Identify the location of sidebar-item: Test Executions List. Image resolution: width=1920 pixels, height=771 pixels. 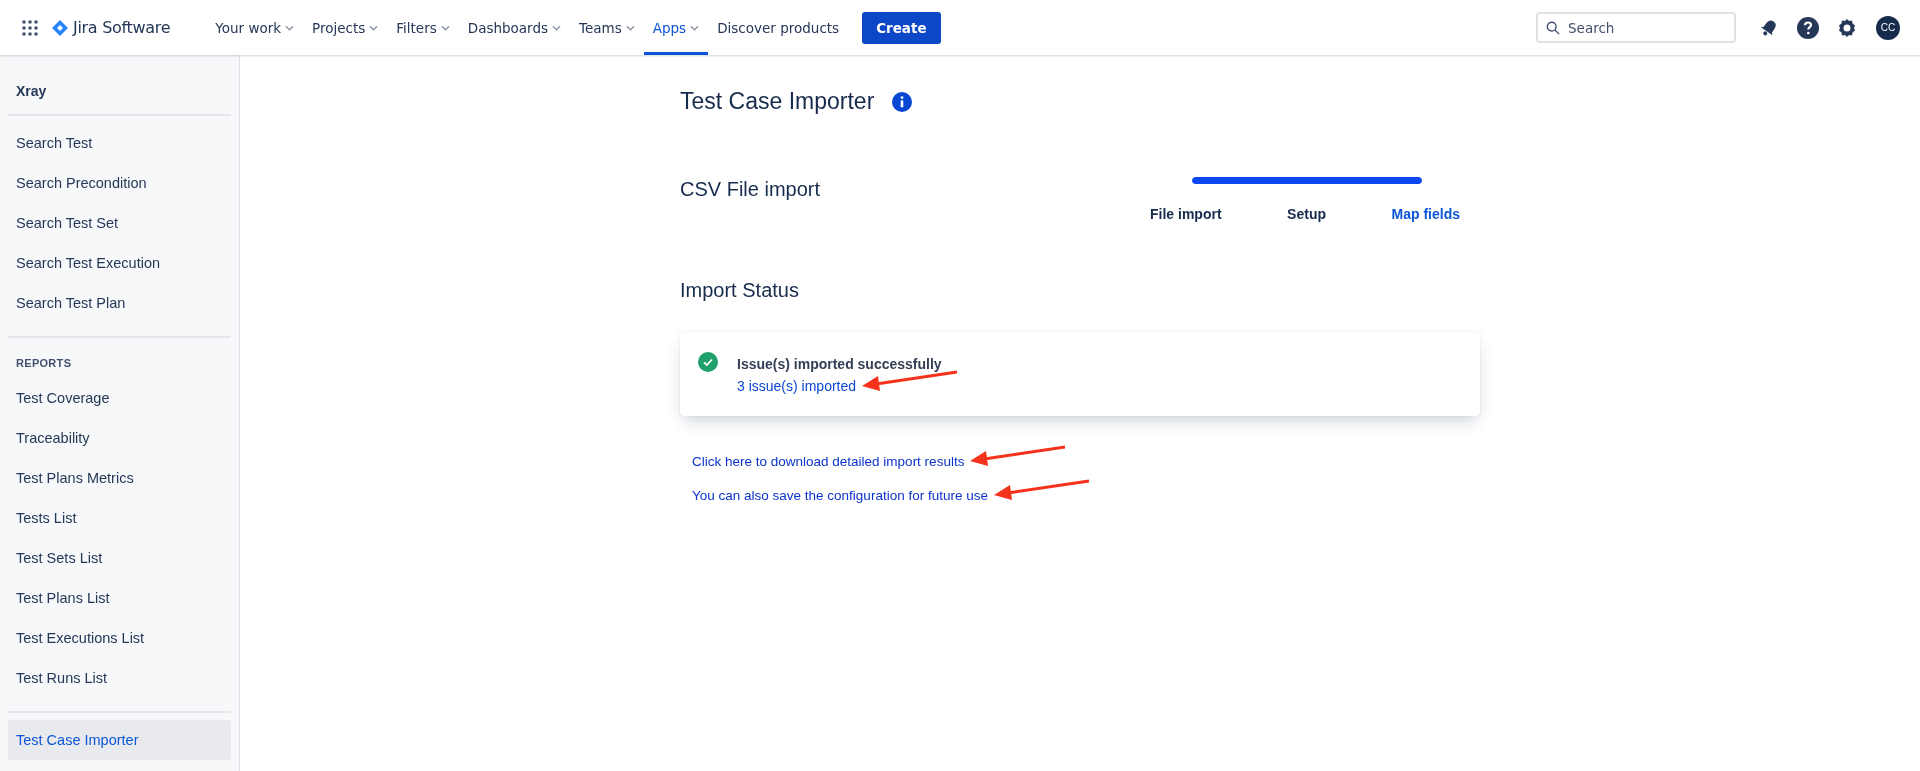
(119, 638).